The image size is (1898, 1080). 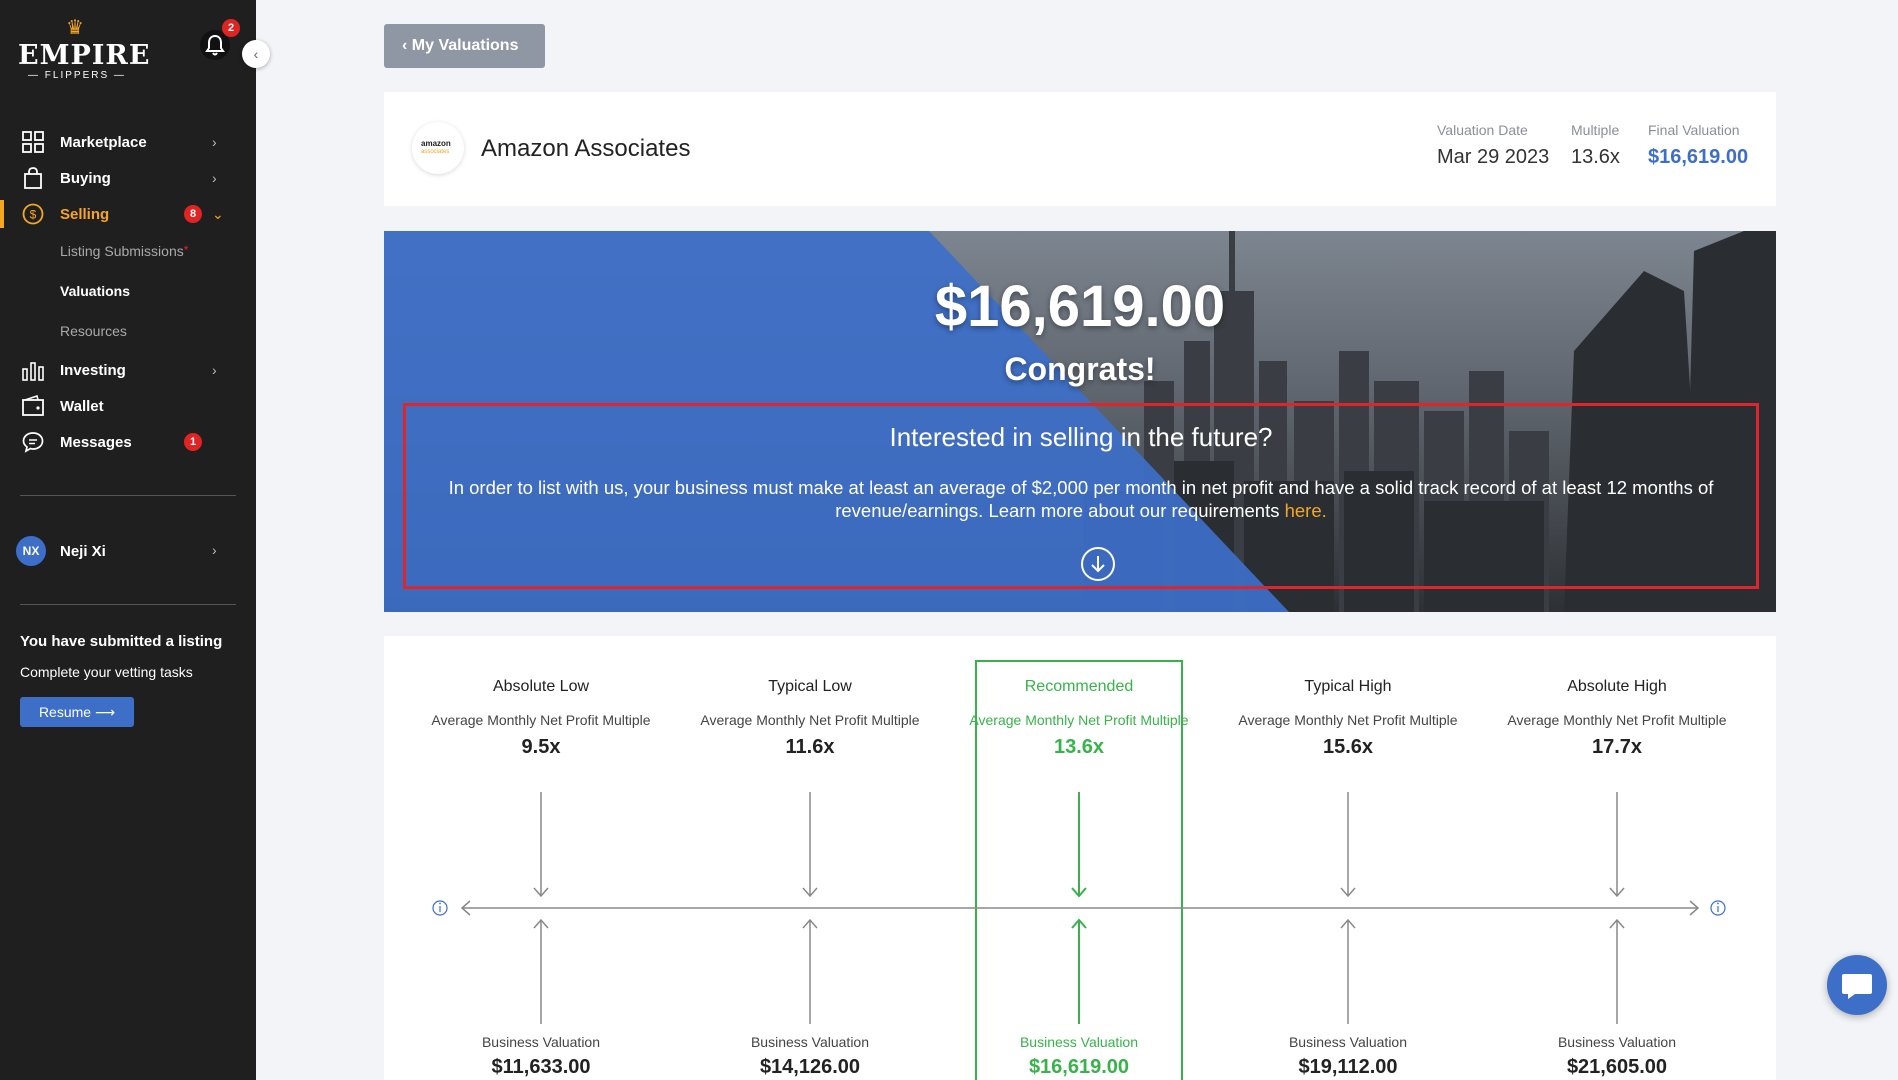 I want to click on valuation-value: $19,112.00, so click(x=1348, y=1067).